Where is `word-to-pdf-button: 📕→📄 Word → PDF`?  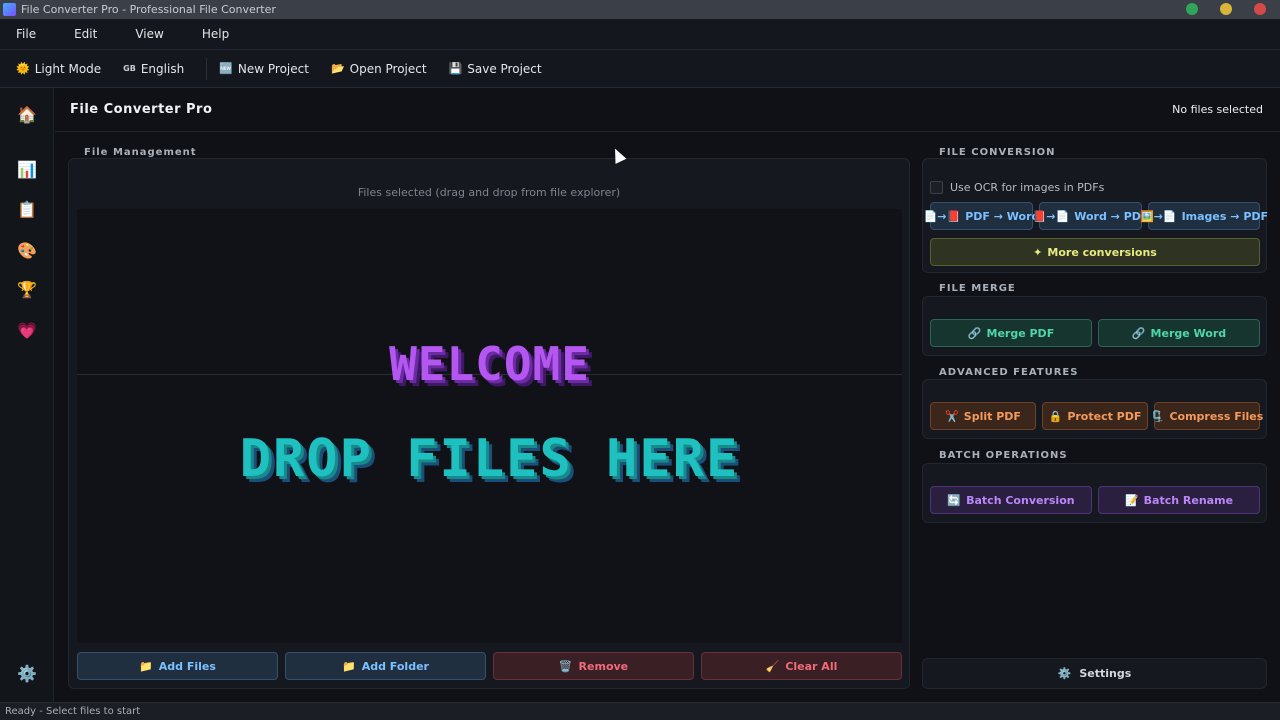 word-to-pdf-button: 📕→📄 Word → PDF is located at coordinates (1090, 216).